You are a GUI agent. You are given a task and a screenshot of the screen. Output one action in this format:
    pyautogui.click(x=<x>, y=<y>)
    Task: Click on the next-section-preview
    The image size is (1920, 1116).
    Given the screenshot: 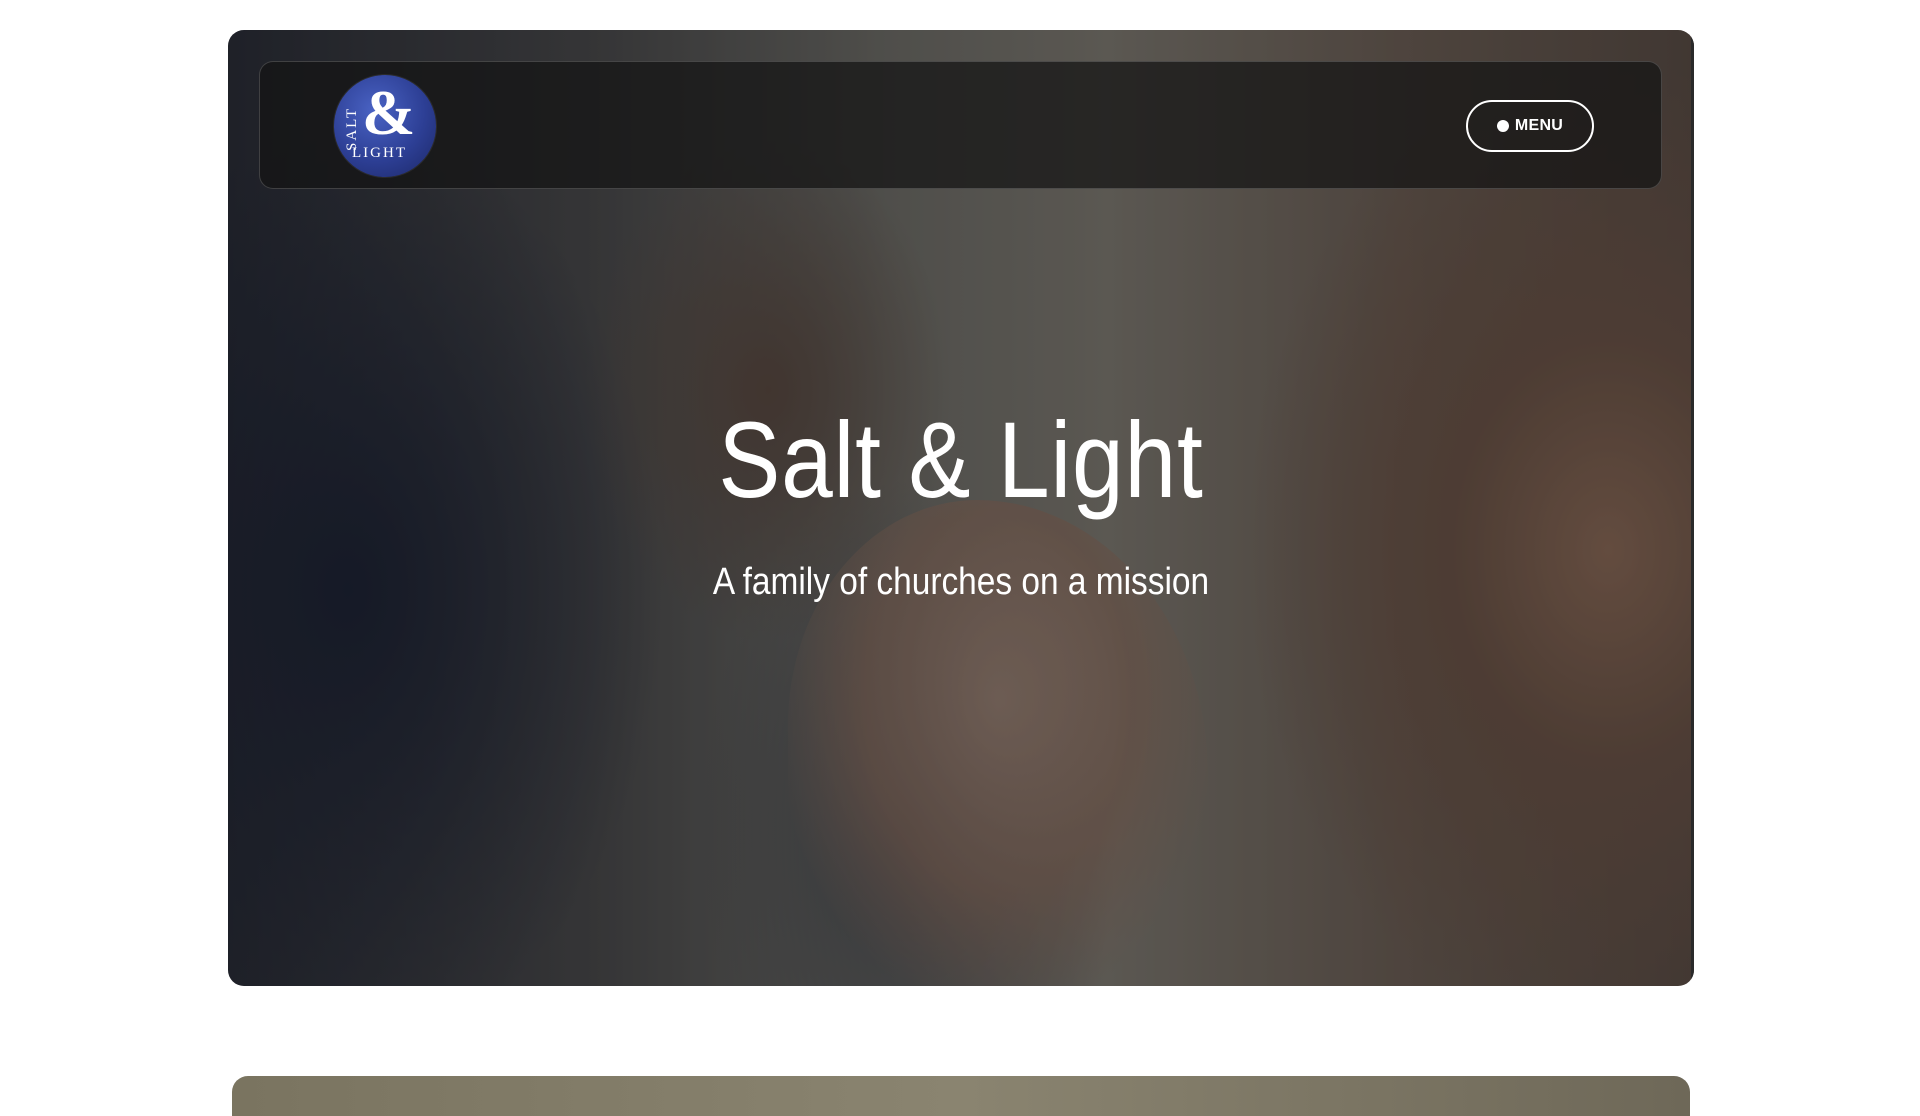 What is the action you would take?
    pyautogui.click(x=961, y=1096)
    